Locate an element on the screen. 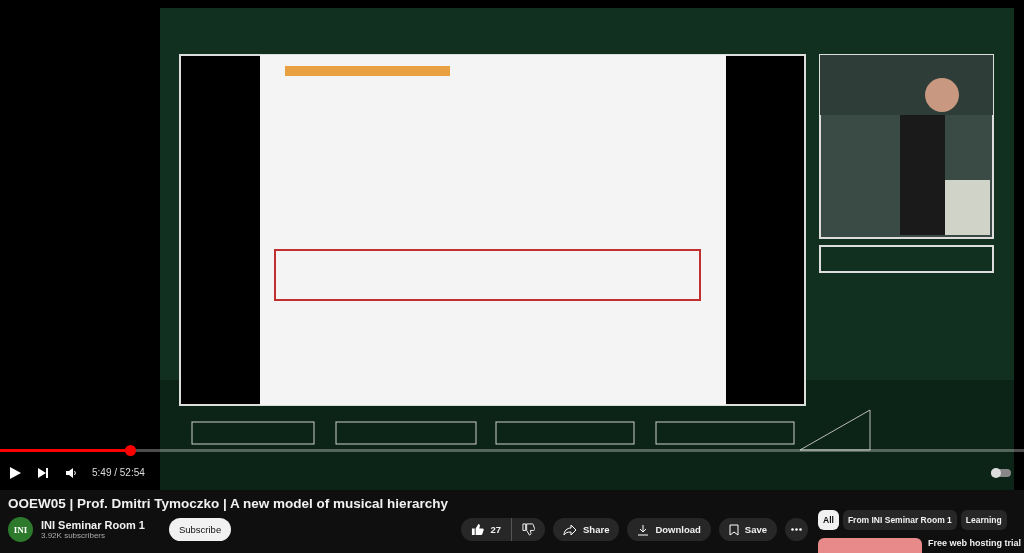  more-dots-icon is located at coordinates (796, 529).